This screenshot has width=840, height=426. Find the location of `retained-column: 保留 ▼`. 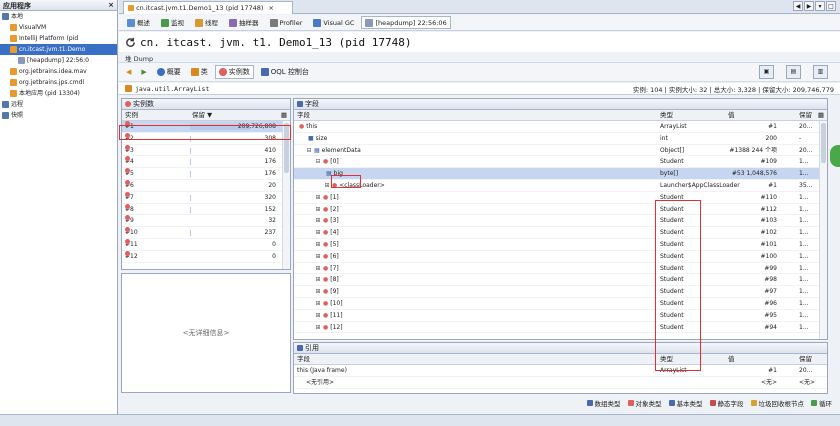

retained-column: 保留 ▼ is located at coordinates (202, 115).